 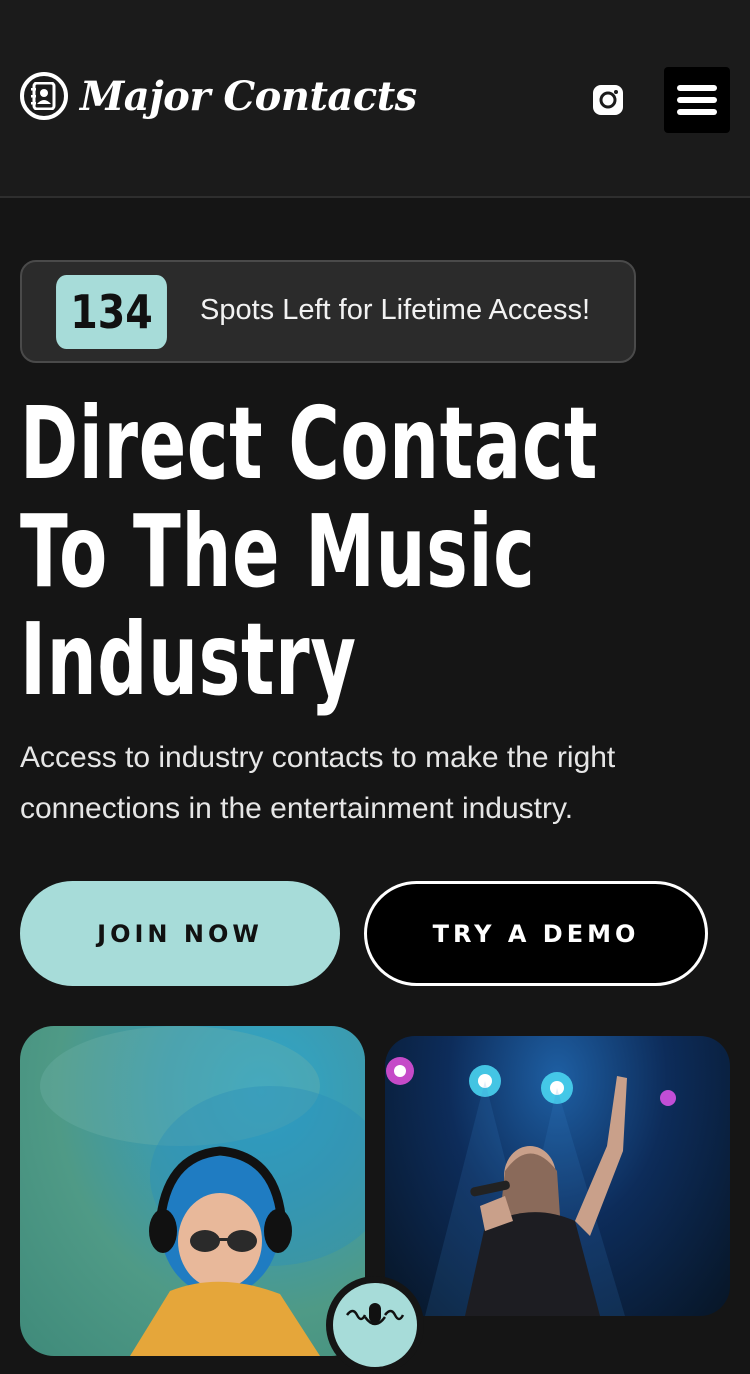 What do you see at coordinates (180, 933) in the screenshot?
I see `join-now-button: JOIN NOW` at bounding box center [180, 933].